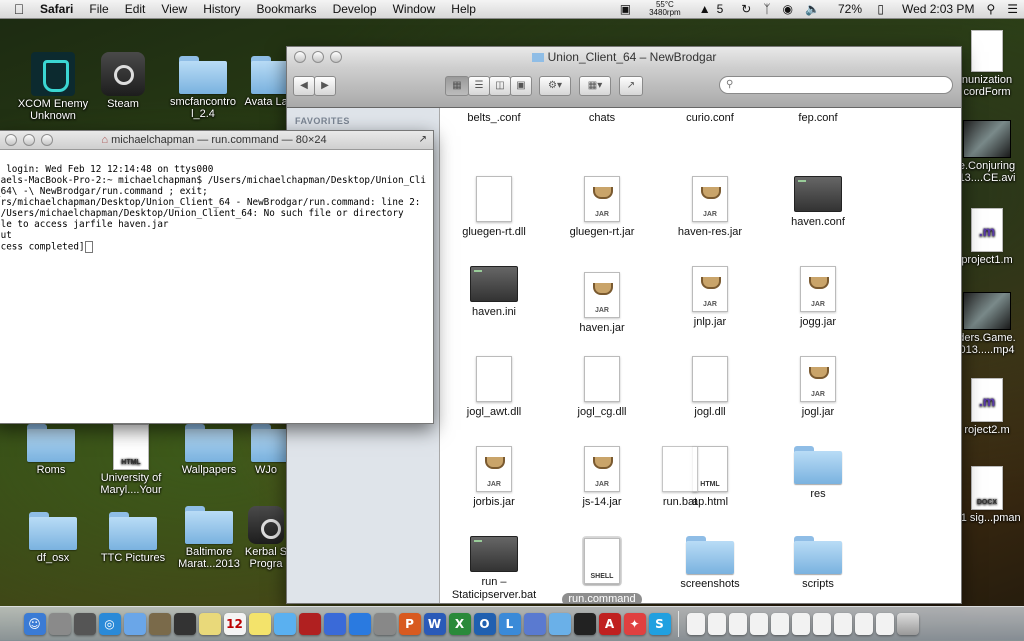 The image size is (1024, 641). What do you see at coordinates (595, 86) in the screenshot?
I see `arrange-button: ▦▾` at bounding box center [595, 86].